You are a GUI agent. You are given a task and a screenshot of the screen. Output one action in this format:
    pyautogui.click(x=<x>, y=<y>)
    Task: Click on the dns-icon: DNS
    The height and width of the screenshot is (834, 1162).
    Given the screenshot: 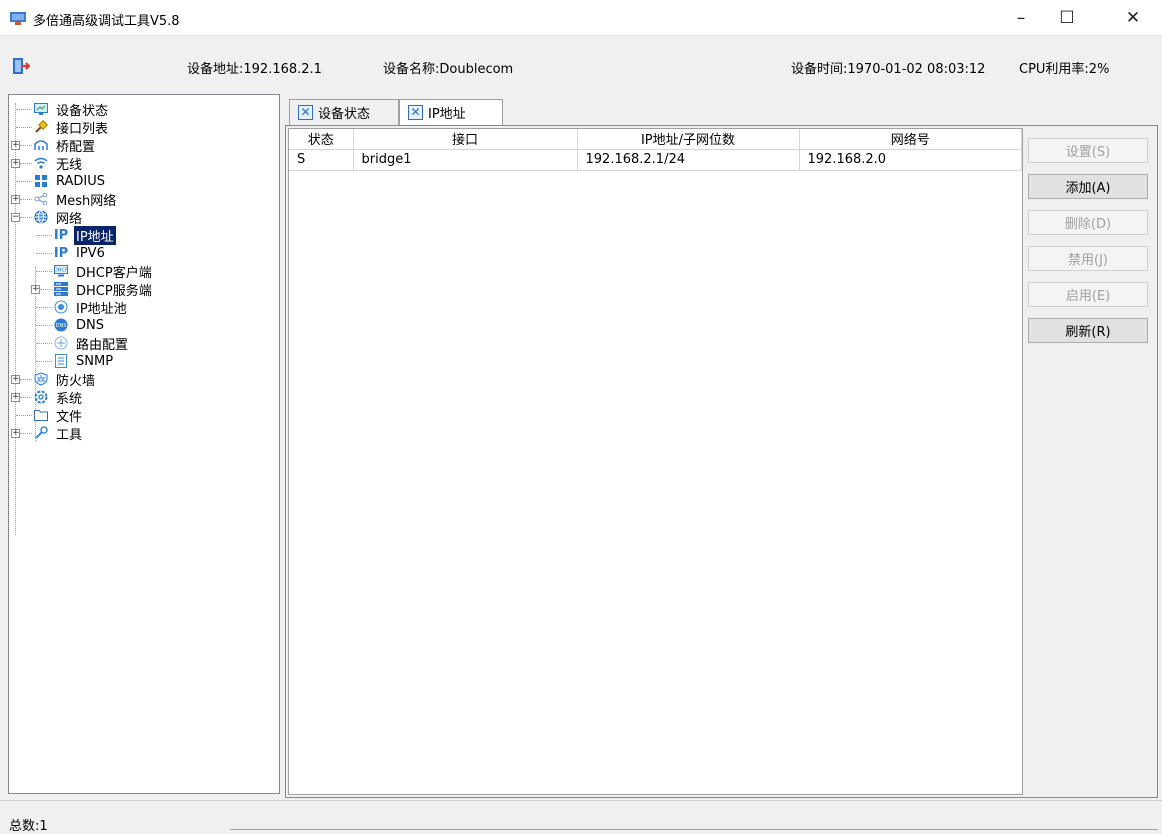 What is the action you would take?
    pyautogui.click(x=61, y=325)
    